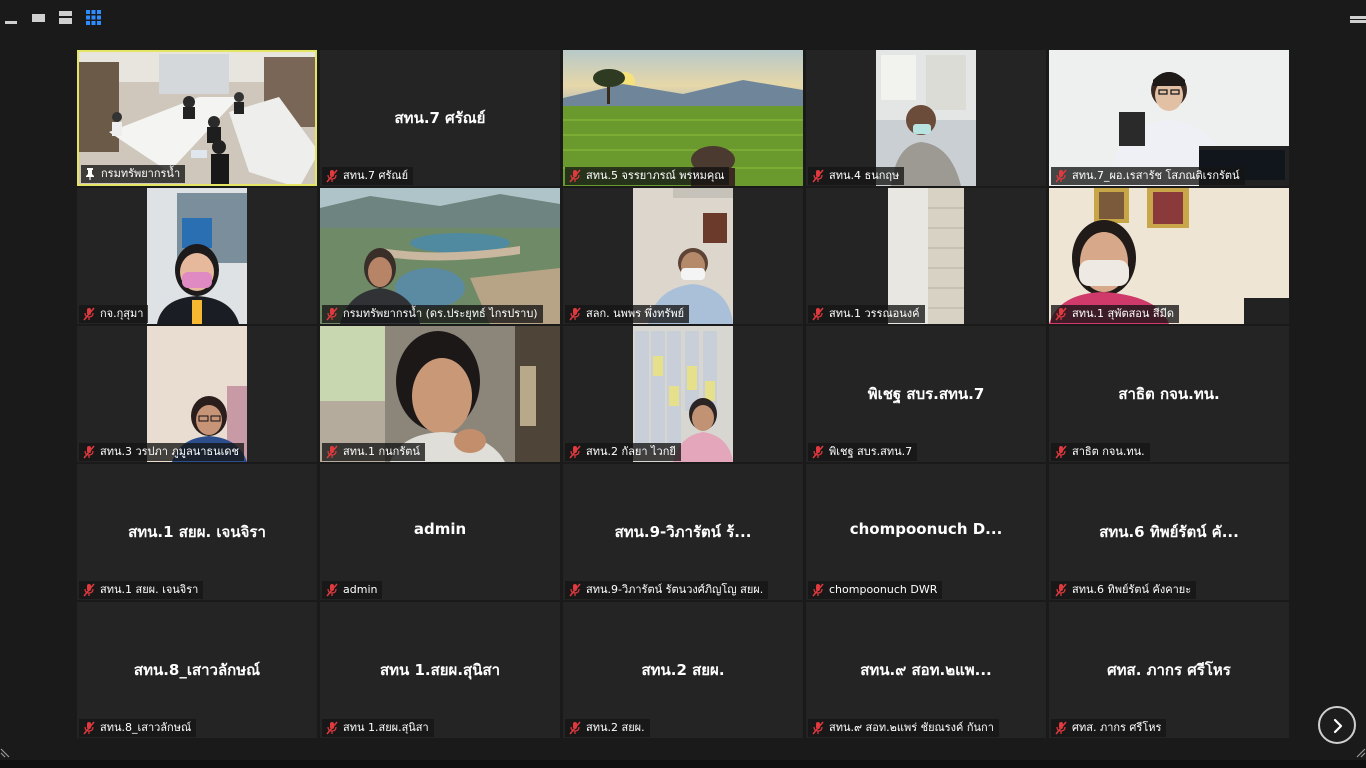  I want to click on participant-name-bar: พิเชฐ สบร.สทน.7, so click(863, 452).